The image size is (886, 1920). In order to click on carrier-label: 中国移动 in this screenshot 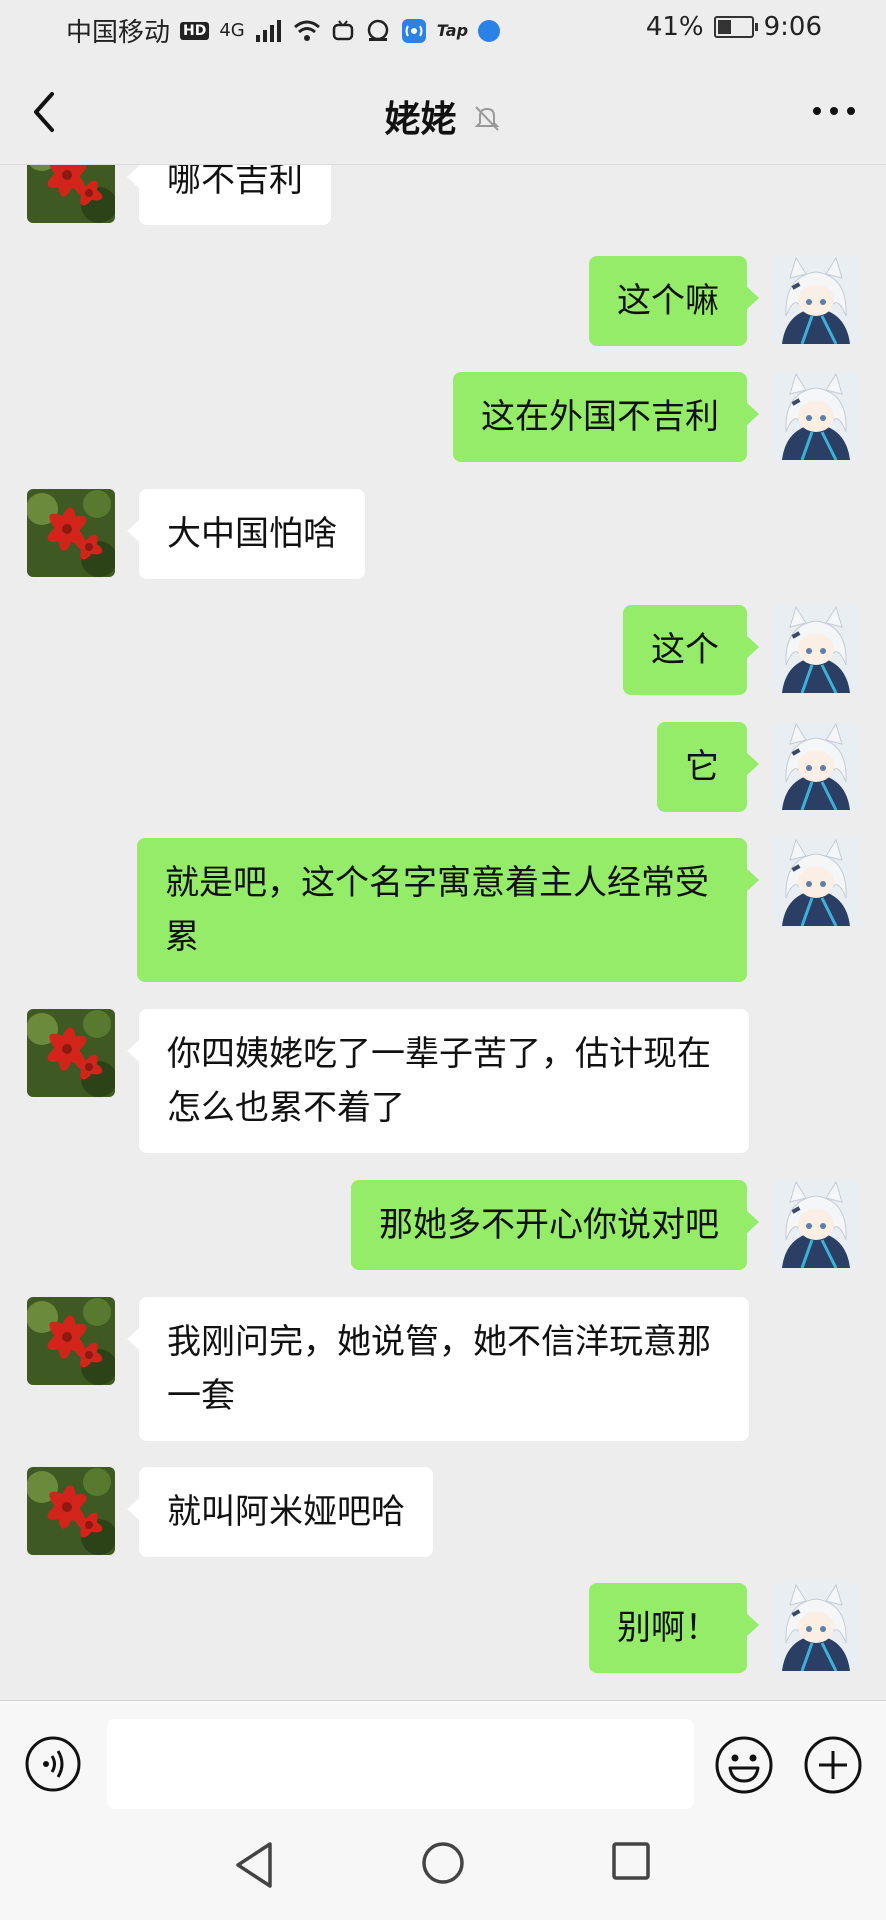, I will do `click(118, 33)`.